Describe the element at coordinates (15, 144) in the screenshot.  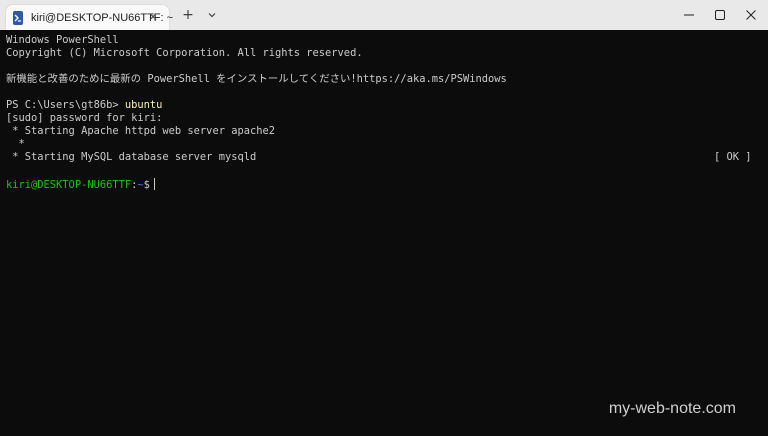
I see `terminal-line: *` at that location.